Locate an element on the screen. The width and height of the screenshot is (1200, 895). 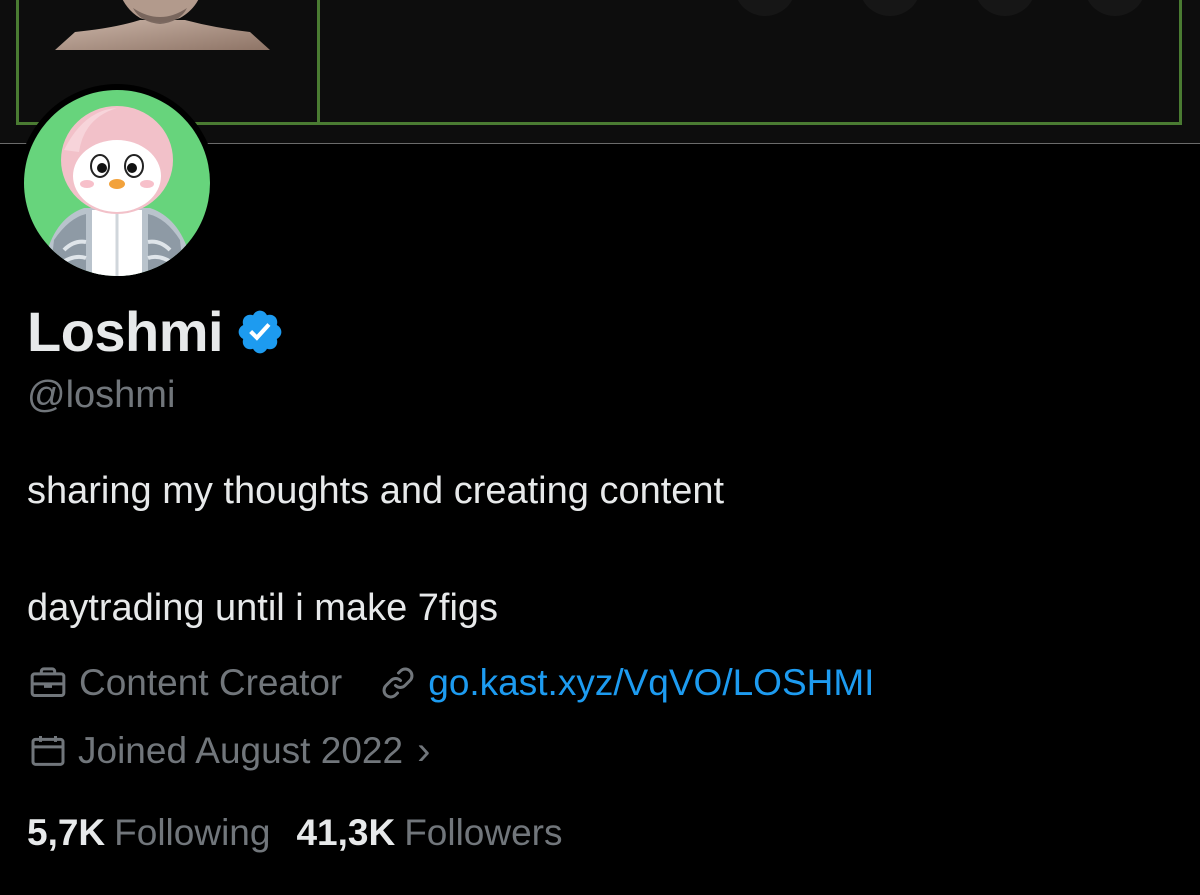
bio-line-1: sharing my thoughts and creating content is located at coordinates (376, 491).